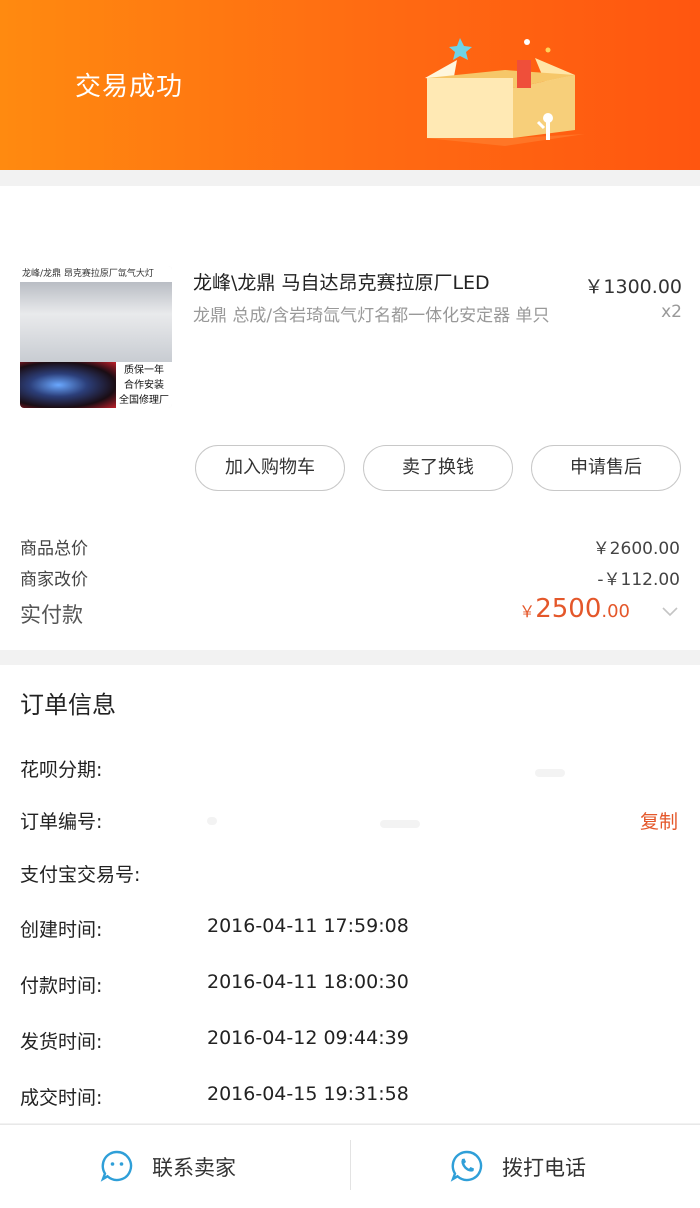 The image size is (700, 1208). What do you see at coordinates (308, 1038) in the screenshot?
I see `shipped-time-value: 2016-04-12 09:44:39` at bounding box center [308, 1038].